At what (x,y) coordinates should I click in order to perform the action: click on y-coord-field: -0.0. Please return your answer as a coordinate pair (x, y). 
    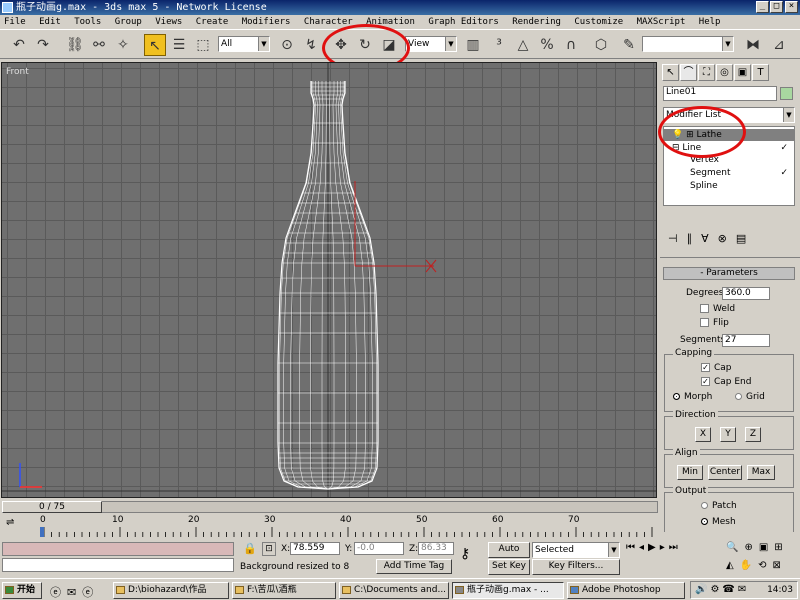
    Looking at the image, I should click on (379, 548).